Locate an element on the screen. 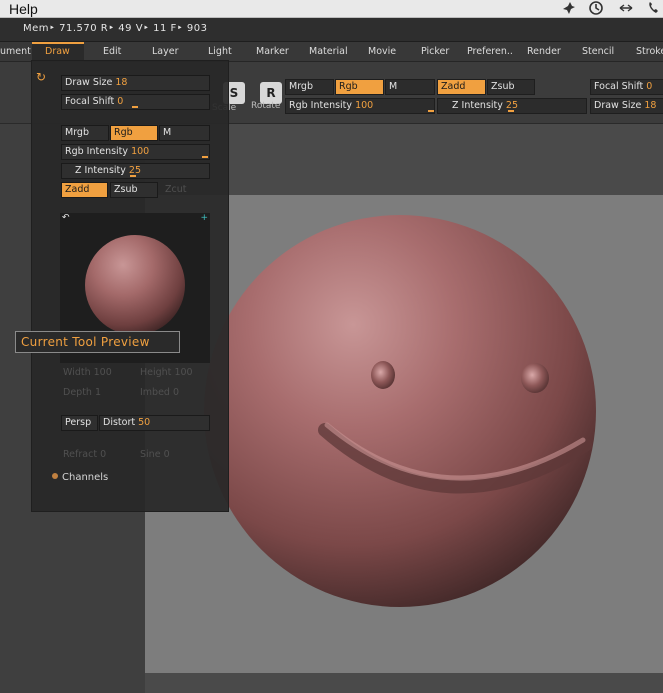 The width and height of the screenshot is (663, 693). mrgb-button-panel: Mrgb is located at coordinates (85, 133).